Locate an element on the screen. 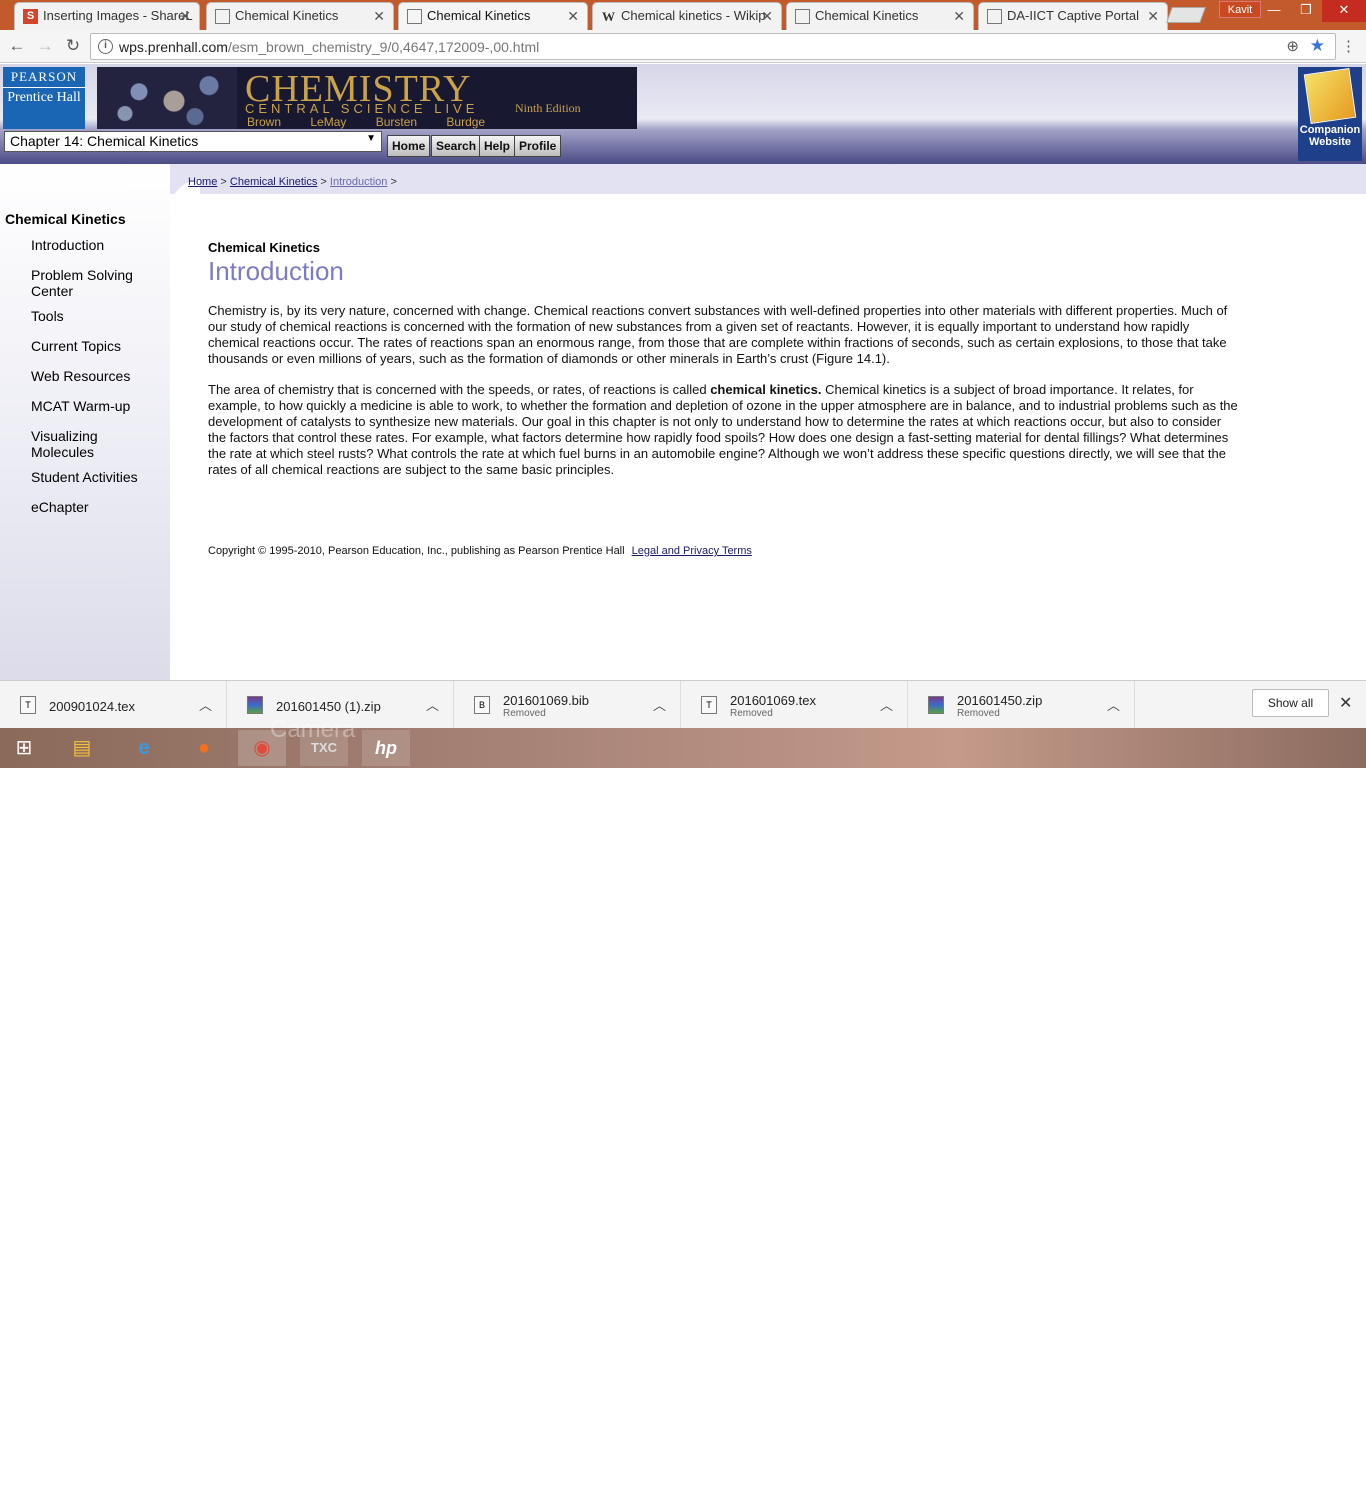 This screenshot has width=1366, height=1490. wikipedia-favicon-icon: W is located at coordinates (608, 16).